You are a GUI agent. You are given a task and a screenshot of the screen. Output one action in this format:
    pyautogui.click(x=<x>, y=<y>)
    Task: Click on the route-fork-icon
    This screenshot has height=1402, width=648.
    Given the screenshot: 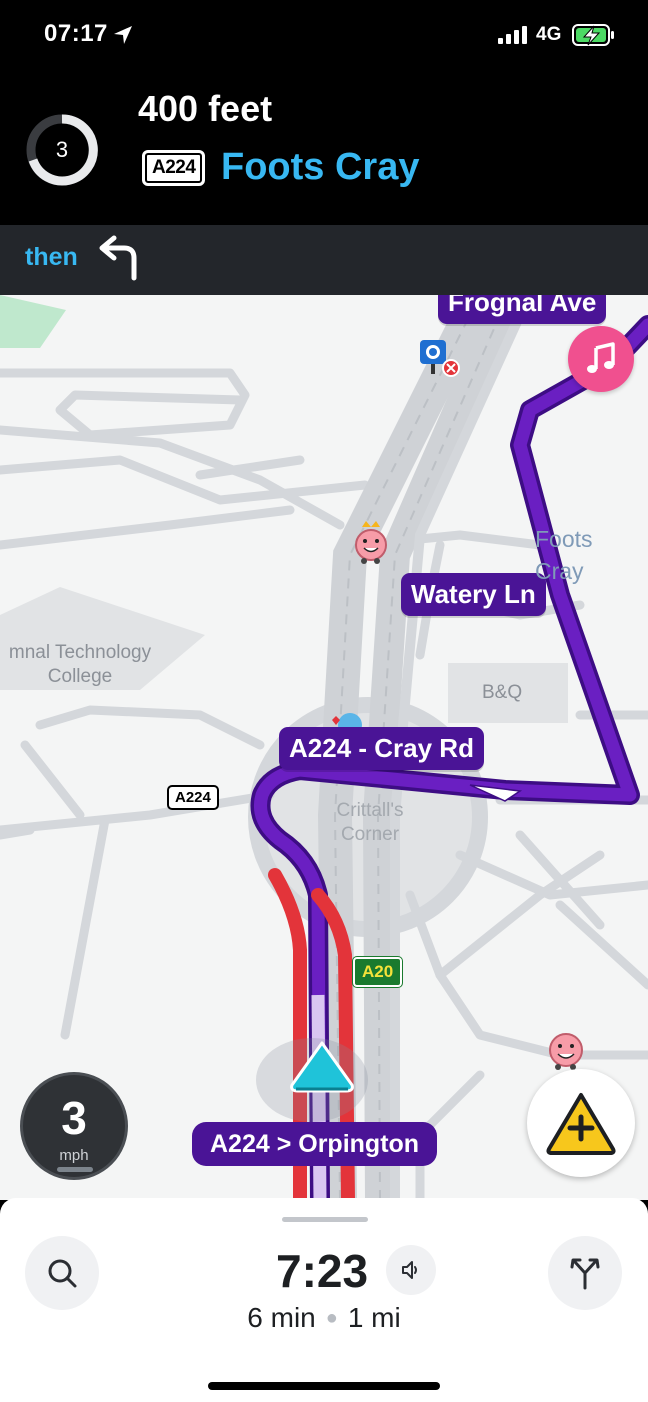 What is the action you would take?
    pyautogui.click(x=585, y=1274)
    